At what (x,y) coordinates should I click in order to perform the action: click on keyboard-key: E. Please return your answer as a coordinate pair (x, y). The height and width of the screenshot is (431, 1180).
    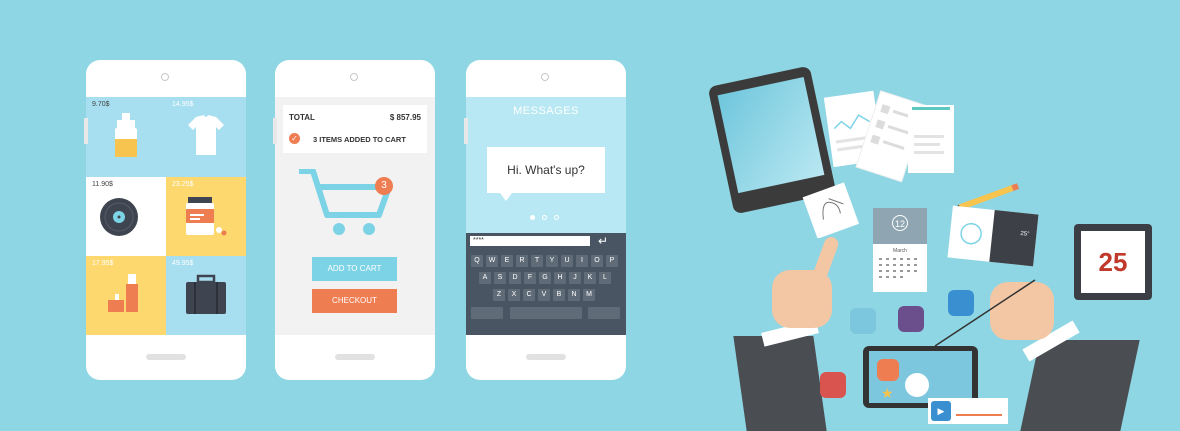
    Looking at the image, I should click on (507, 261).